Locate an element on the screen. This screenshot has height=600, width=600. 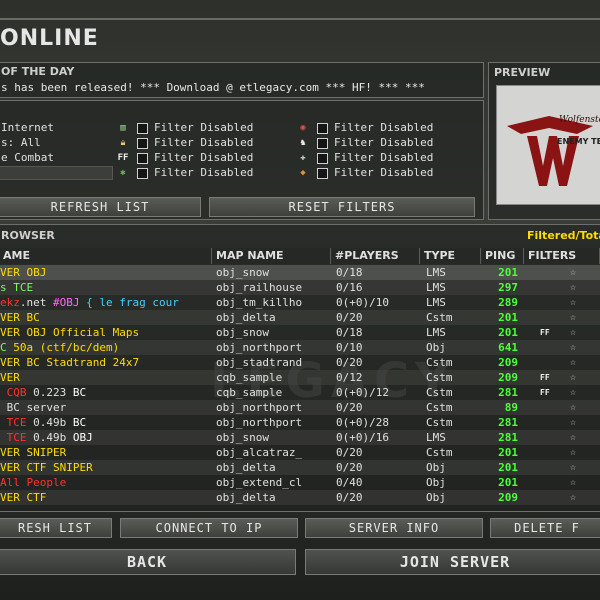
filter-row-punkbuster: ◉ Filter Disabled is located at coordinates (365, 127).